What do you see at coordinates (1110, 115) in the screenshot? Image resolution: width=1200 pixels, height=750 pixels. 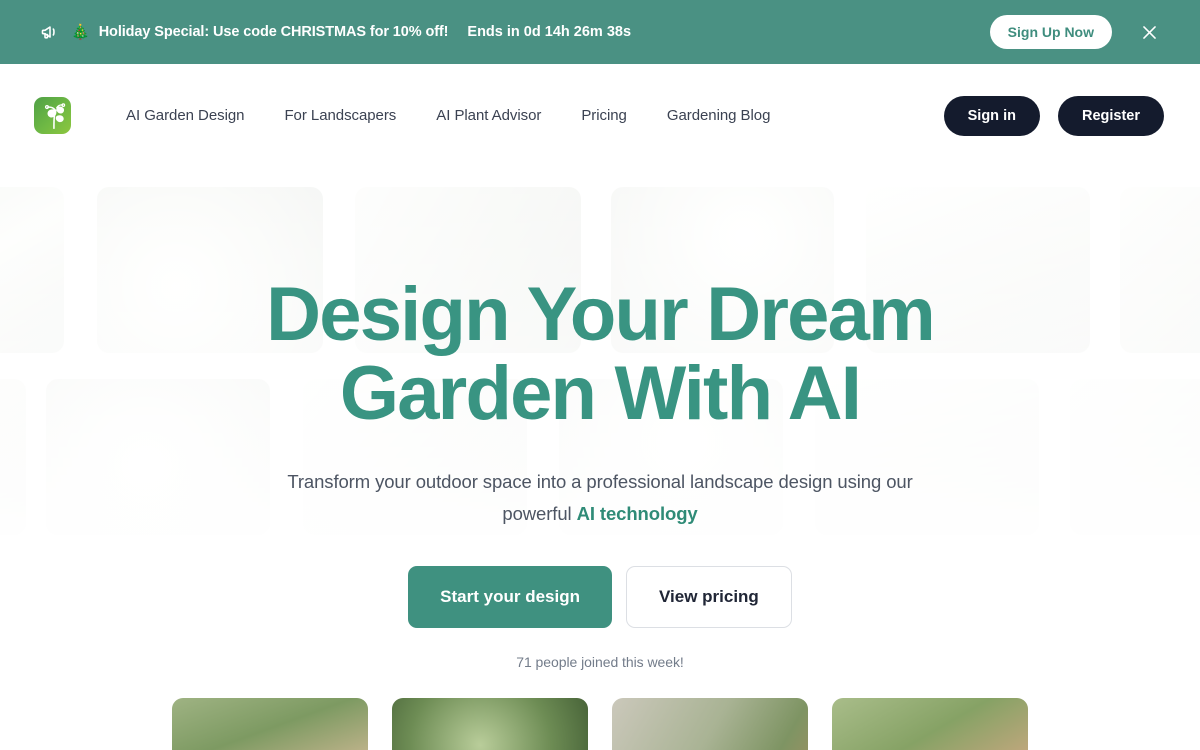 I see `register-button: Register` at bounding box center [1110, 115].